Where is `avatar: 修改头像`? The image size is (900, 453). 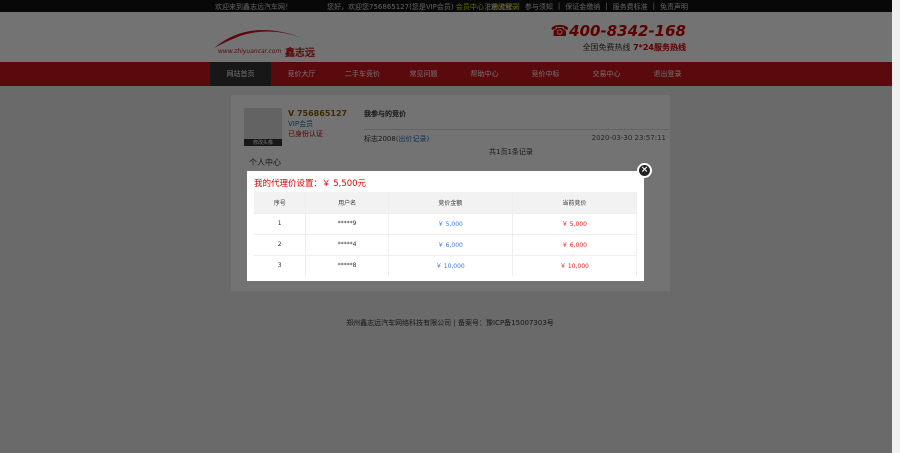 avatar: 修改头像 is located at coordinates (263, 127).